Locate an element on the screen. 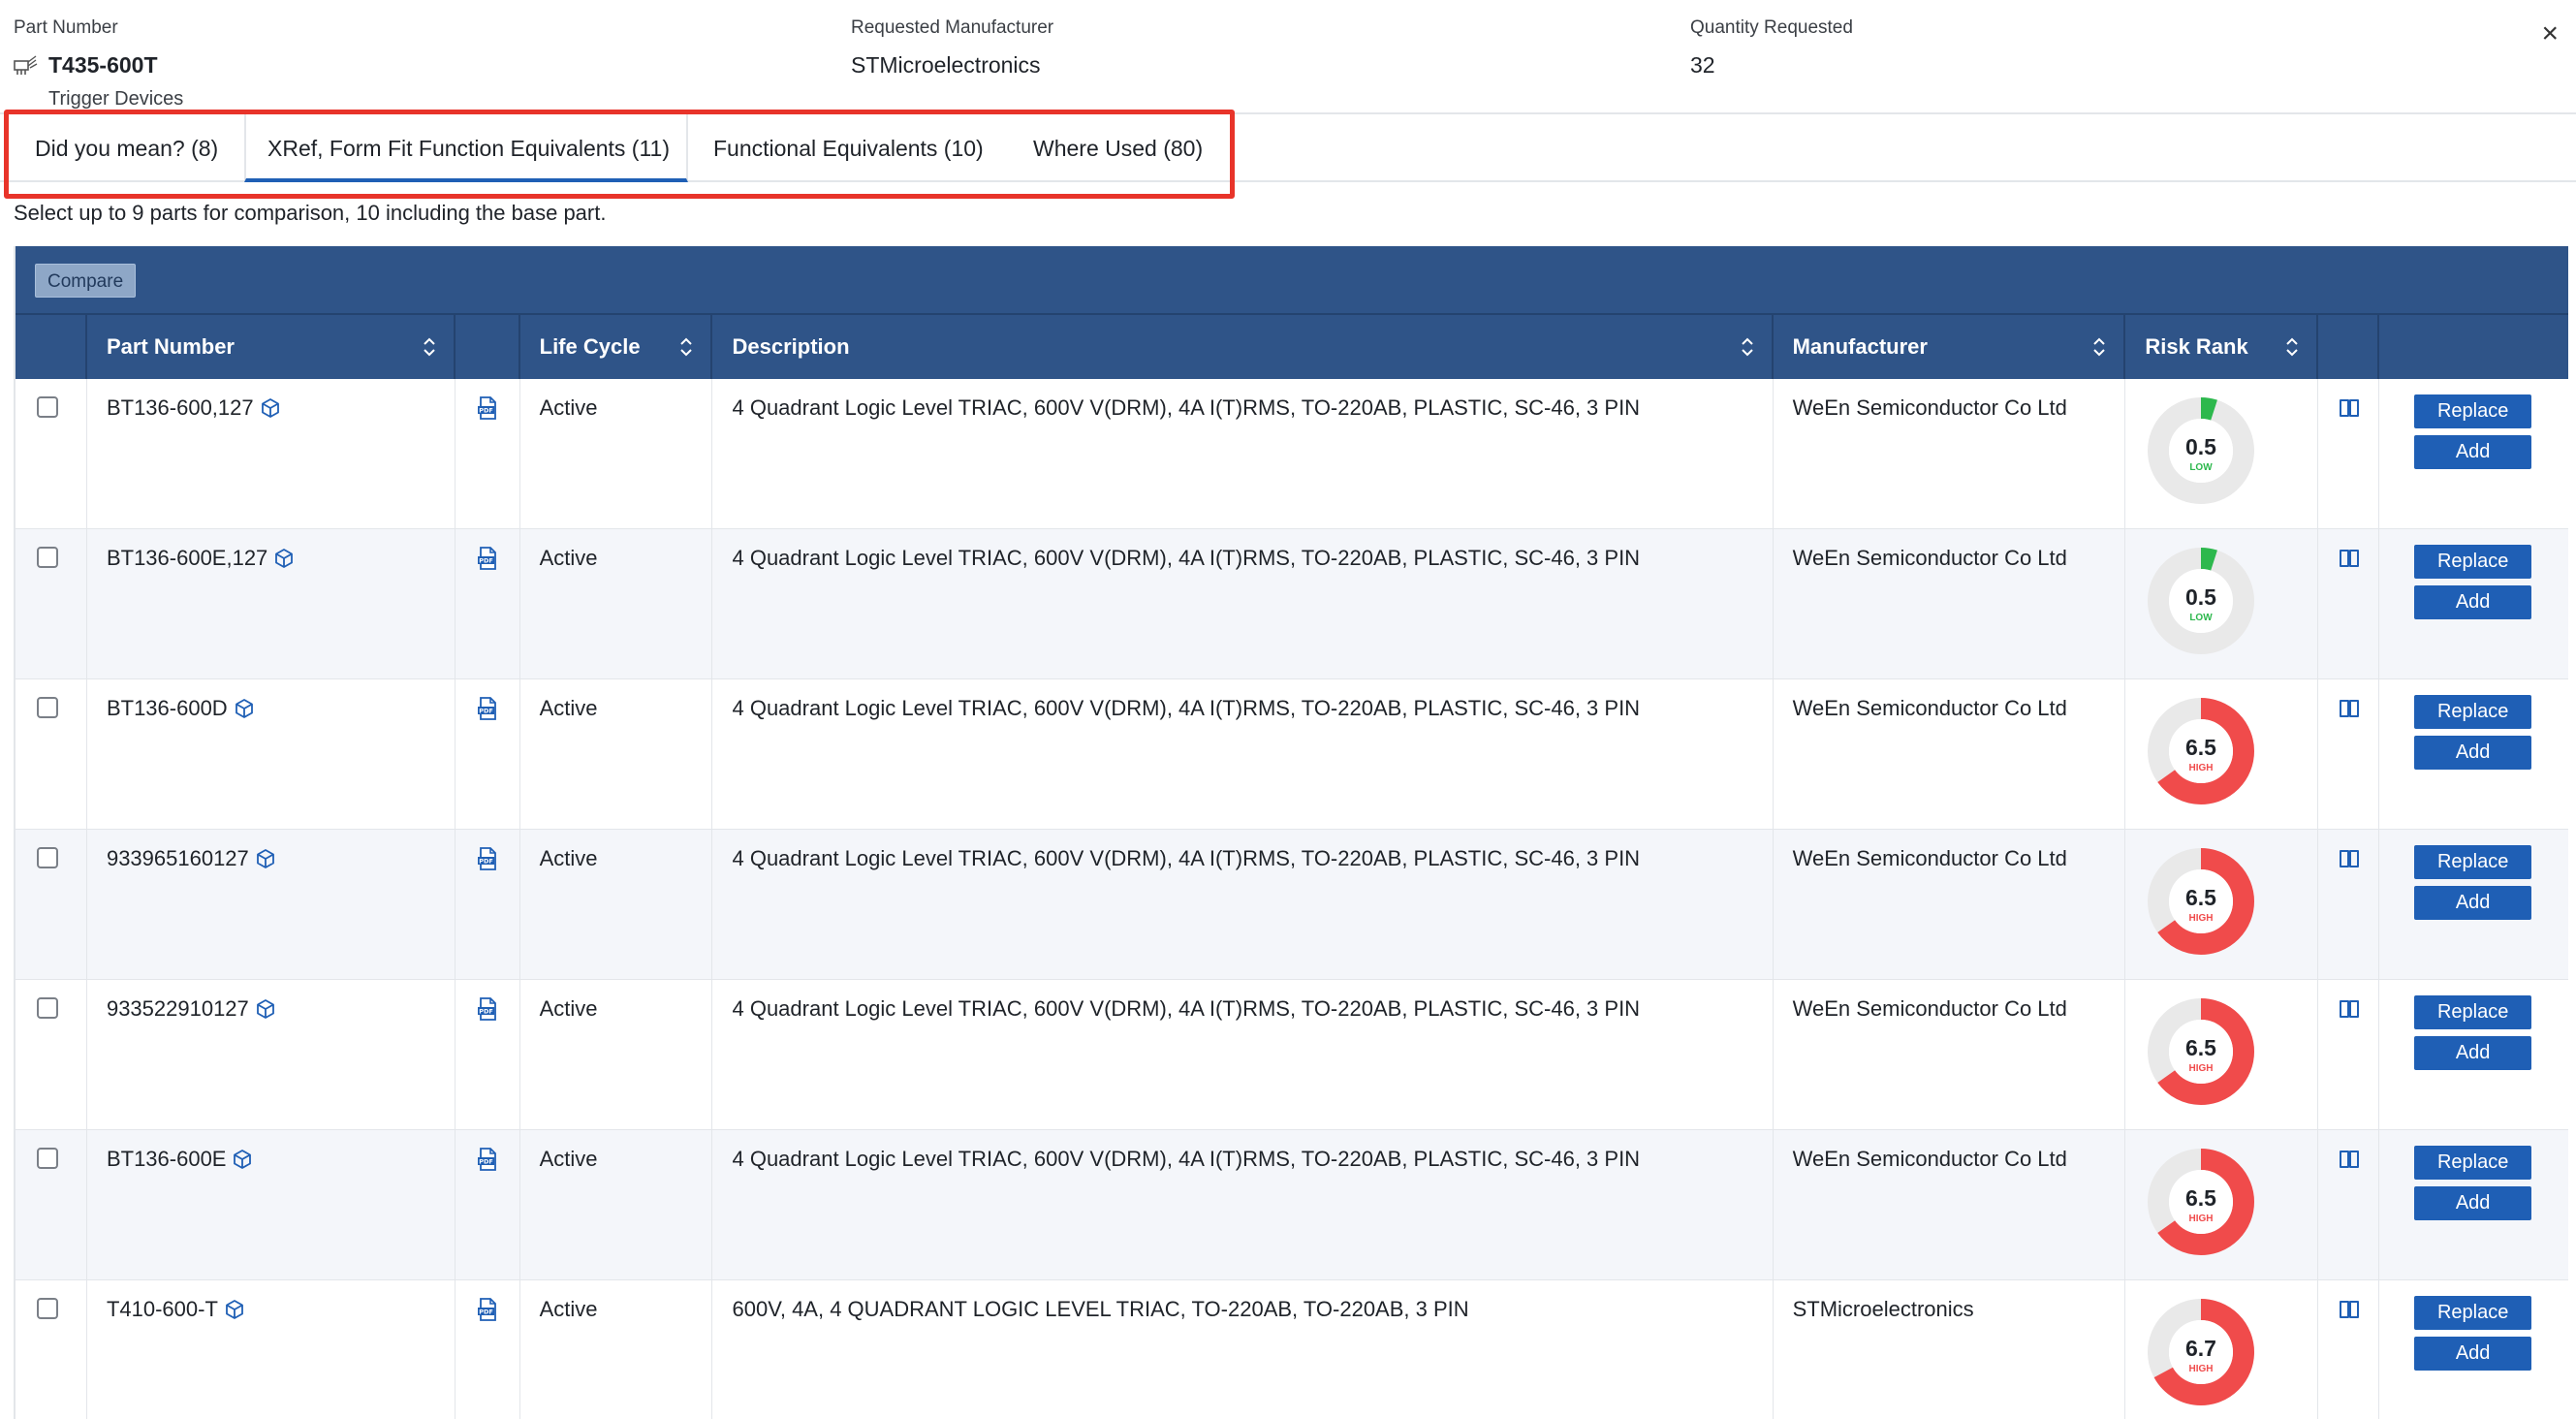 This screenshot has width=2576, height=1419. column-header-description: Description is located at coordinates (1243, 347).